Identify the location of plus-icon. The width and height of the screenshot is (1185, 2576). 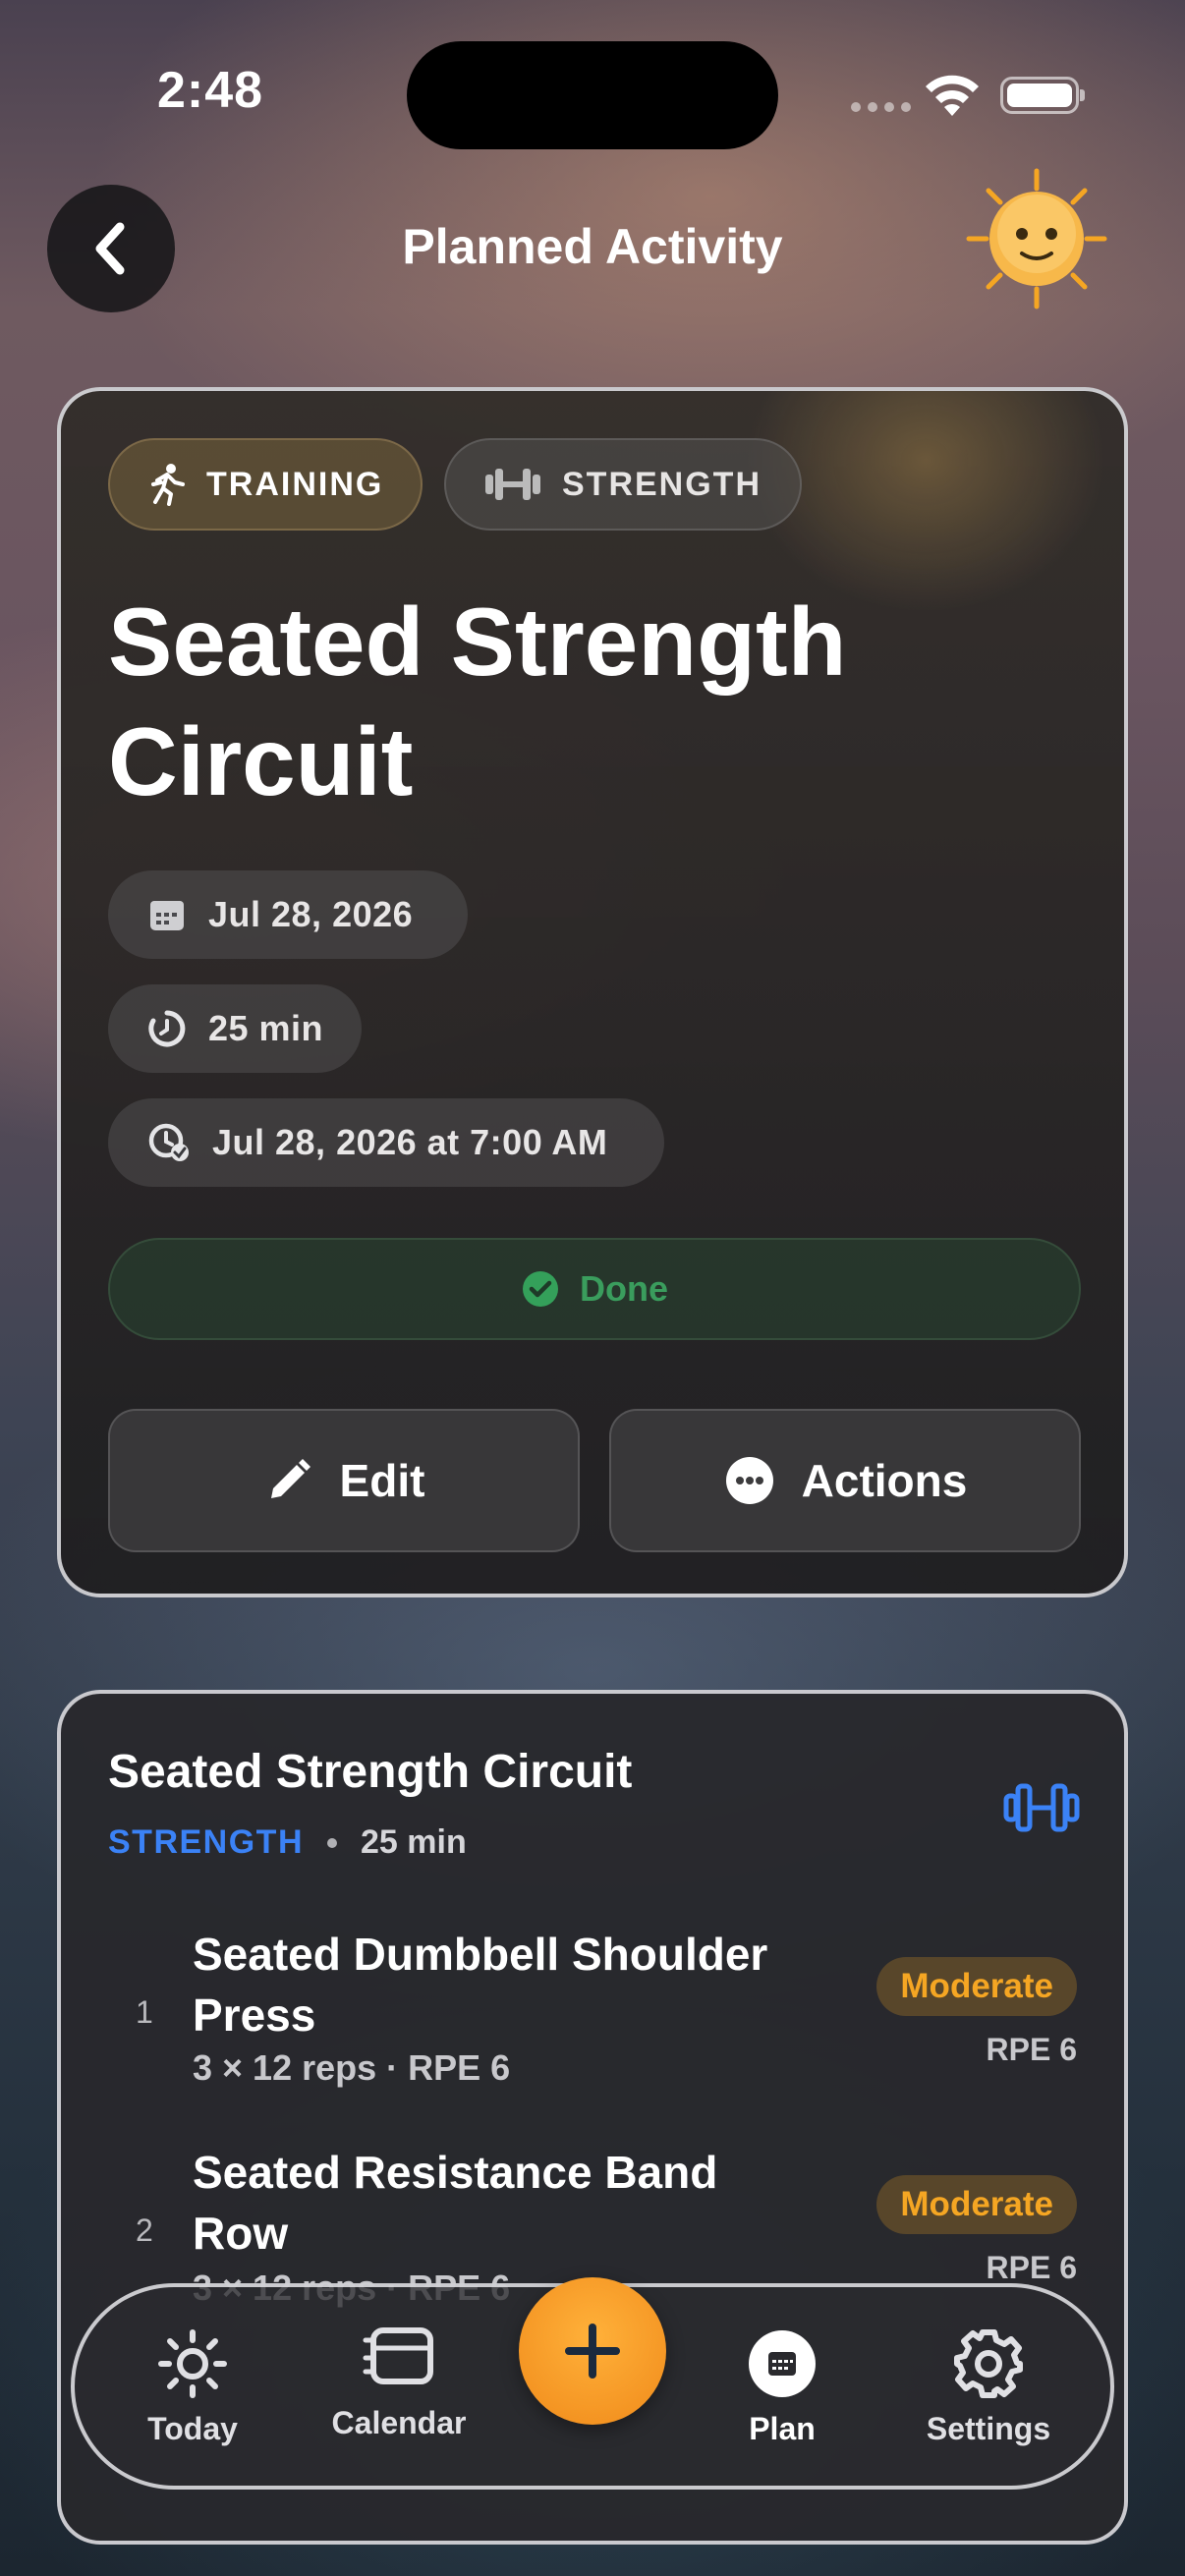
(592, 2351).